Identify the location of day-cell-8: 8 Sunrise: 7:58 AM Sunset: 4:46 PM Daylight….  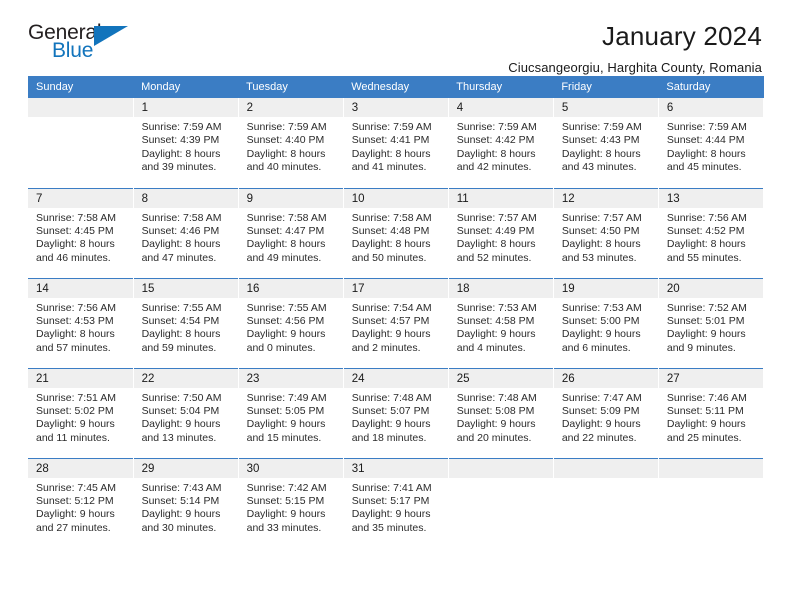
(186, 232).